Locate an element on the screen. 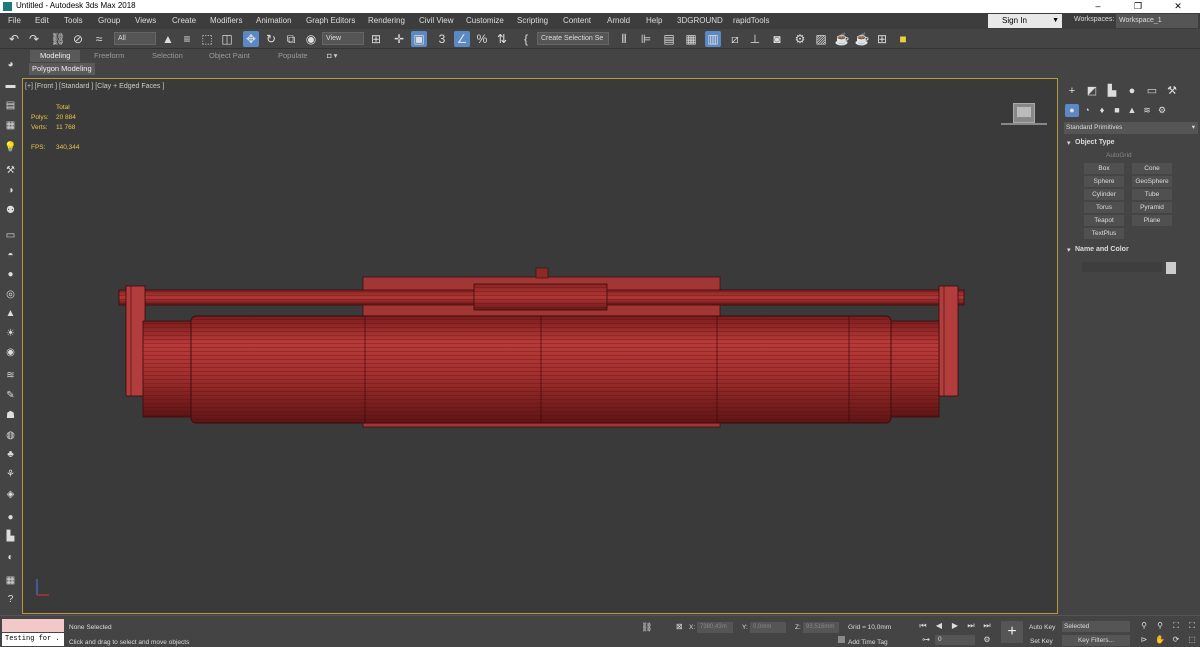 The image size is (1200, 647). menu-scripting: Scripting is located at coordinates (532, 20).